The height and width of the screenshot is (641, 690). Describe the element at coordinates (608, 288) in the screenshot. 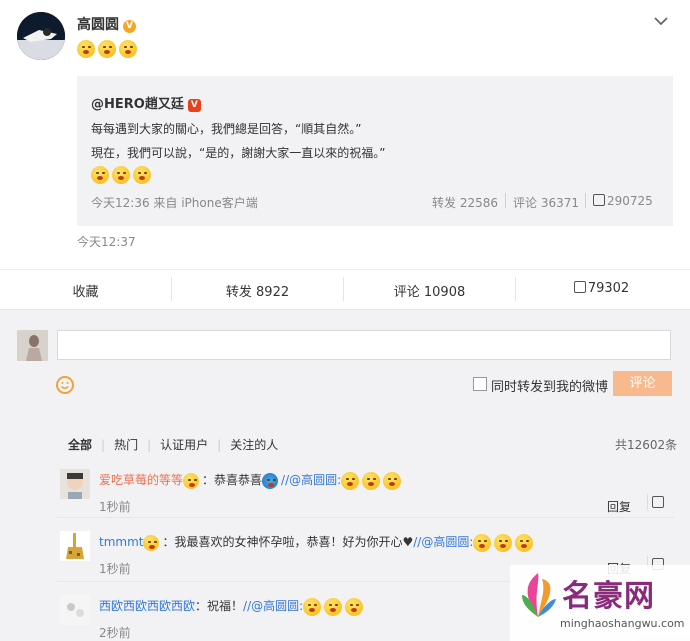

I see `like-count: 79302` at that location.